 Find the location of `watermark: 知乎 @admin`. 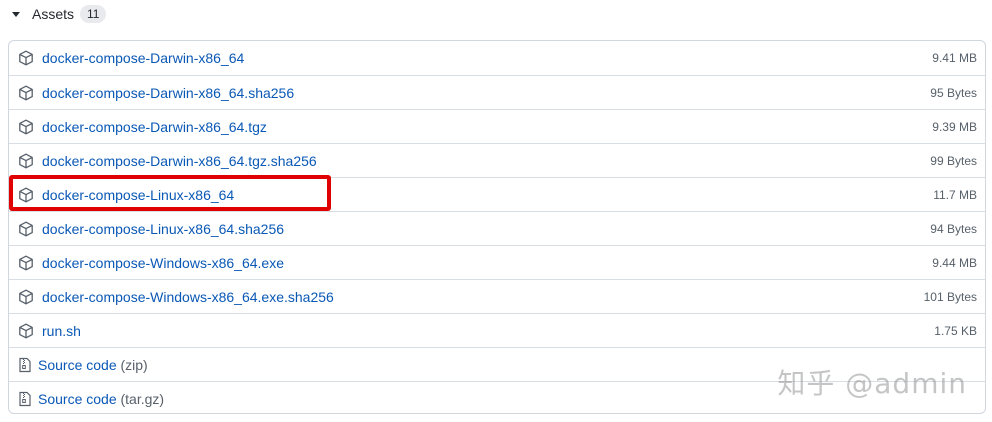

watermark: 知乎 @admin is located at coordinates (872, 383).